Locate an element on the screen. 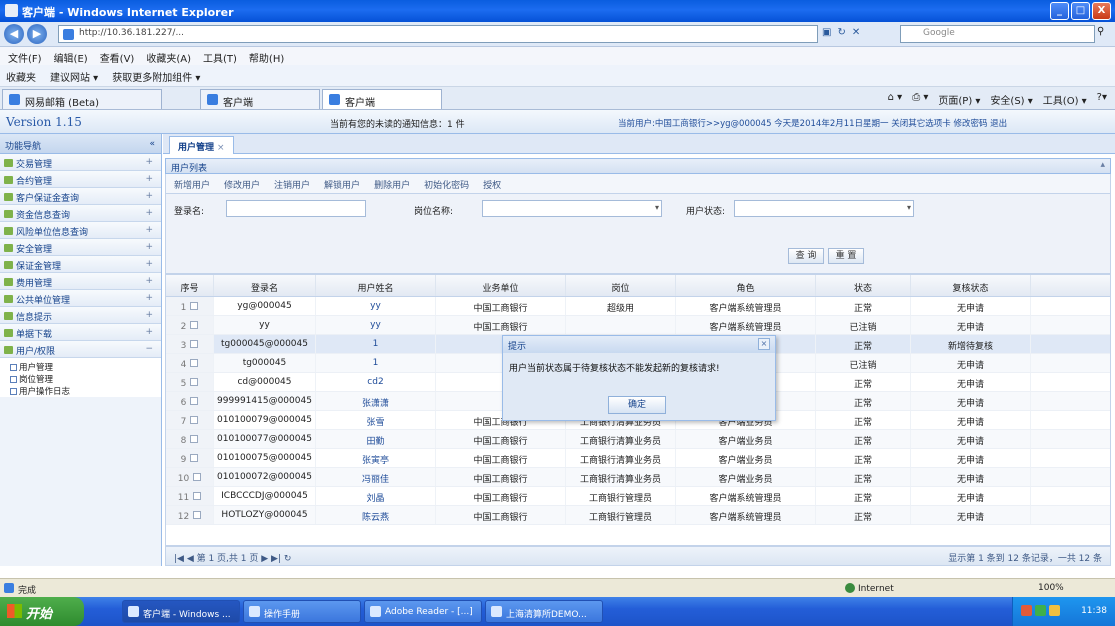 This screenshot has width=1115, height=626. taskbar-button-manual: 操作手册 is located at coordinates (302, 611).